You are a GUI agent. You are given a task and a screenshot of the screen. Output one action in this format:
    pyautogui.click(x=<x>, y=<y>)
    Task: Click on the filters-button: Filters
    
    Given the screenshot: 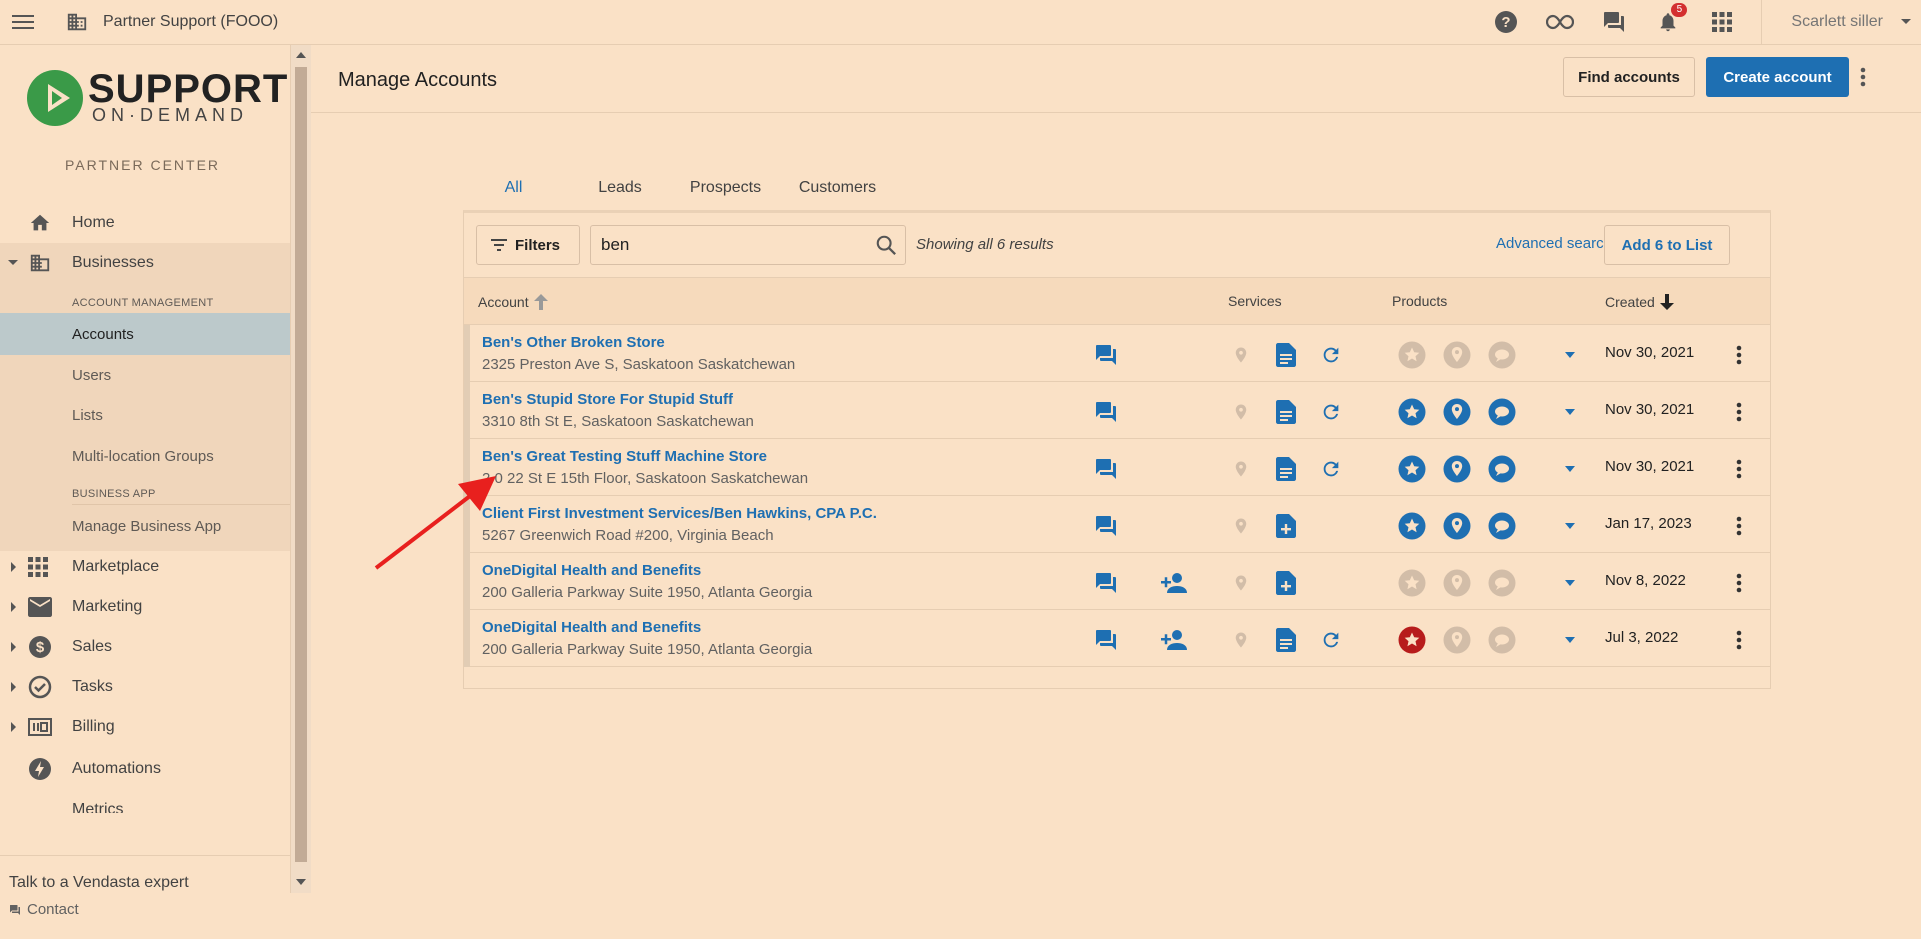 What is the action you would take?
    pyautogui.click(x=528, y=245)
    